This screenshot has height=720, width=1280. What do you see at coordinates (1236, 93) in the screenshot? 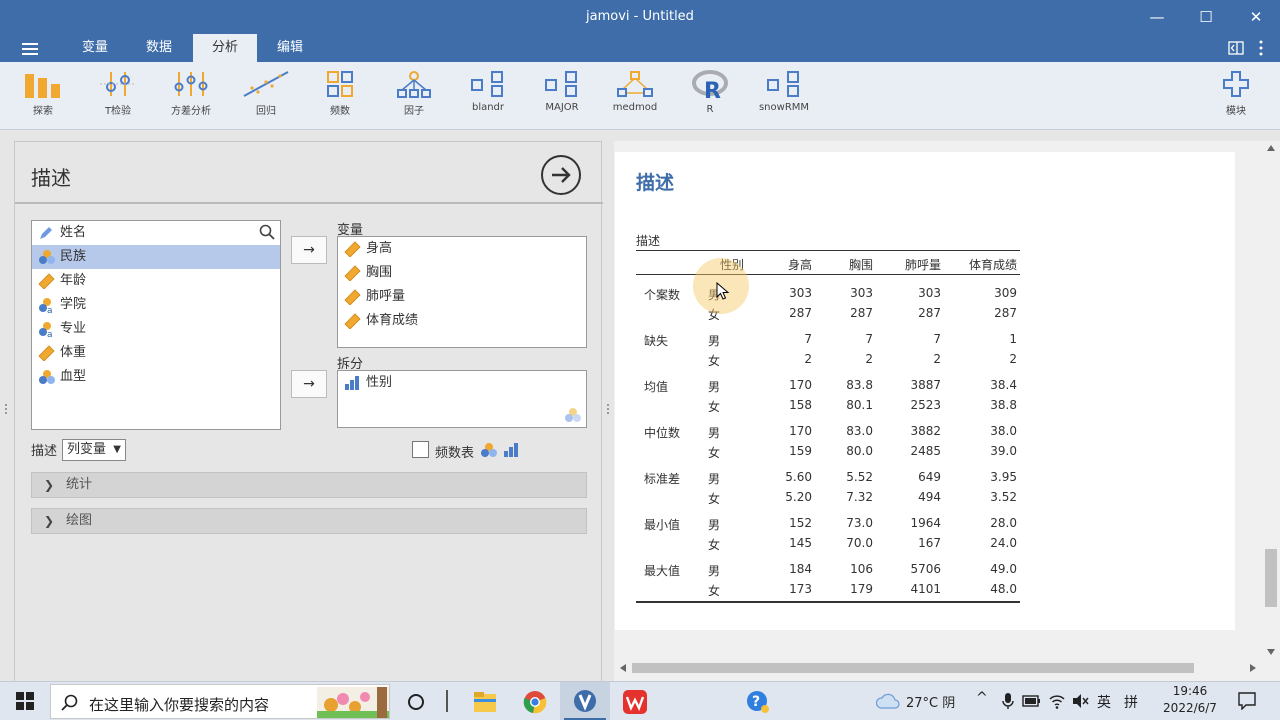
I see `ribbon-modules: 模块` at bounding box center [1236, 93].